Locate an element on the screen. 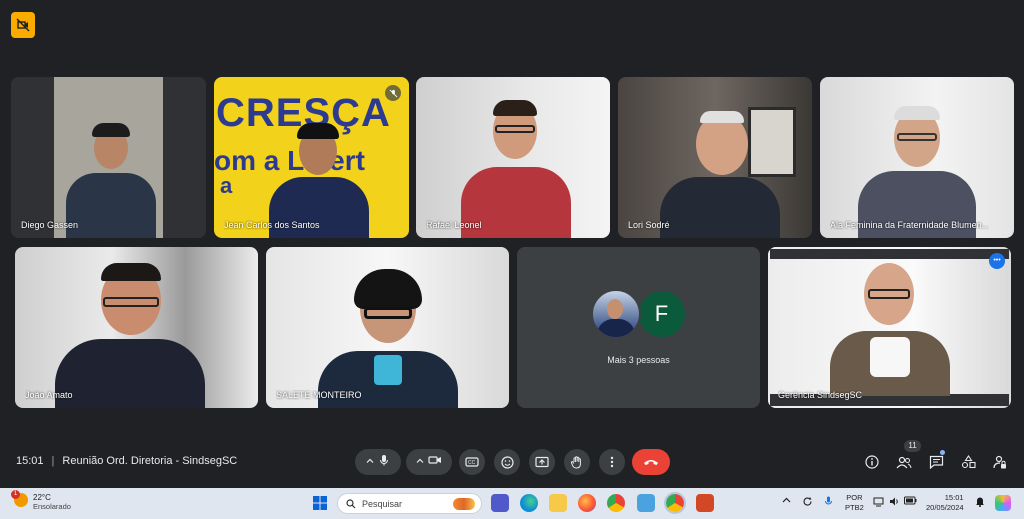 This screenshot has height=519, width=1024. raise-hand-button is located at coordinates (577, 462).